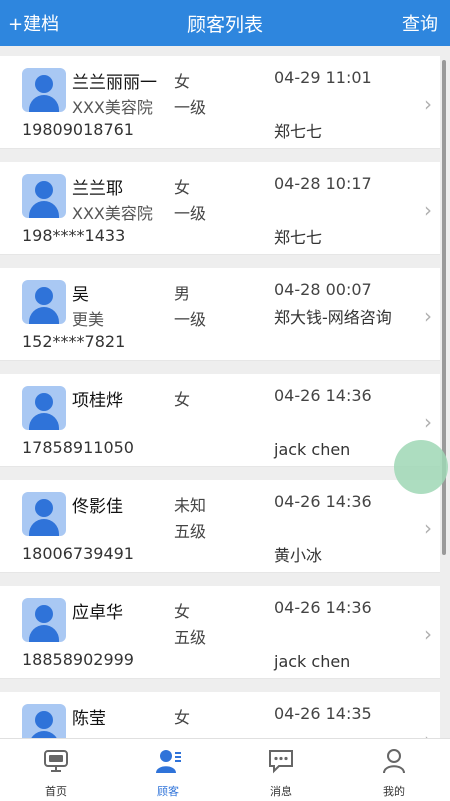 The image size is (450, 801). I want to click on bottom-tab-bar: 首页 顾客 消息 我的, so click(225, 769).